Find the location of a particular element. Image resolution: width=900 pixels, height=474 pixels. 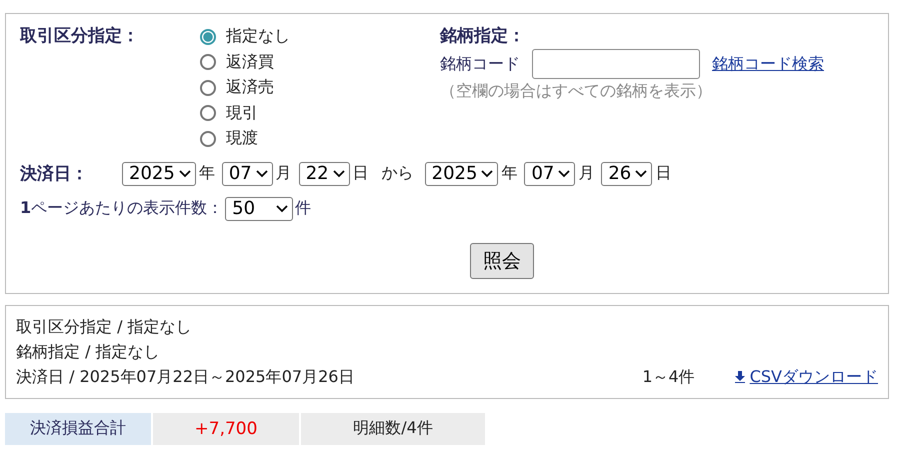

hint-text: （空欄の場合はすべての銘柄を表示） is located at coordinates (576, 91).